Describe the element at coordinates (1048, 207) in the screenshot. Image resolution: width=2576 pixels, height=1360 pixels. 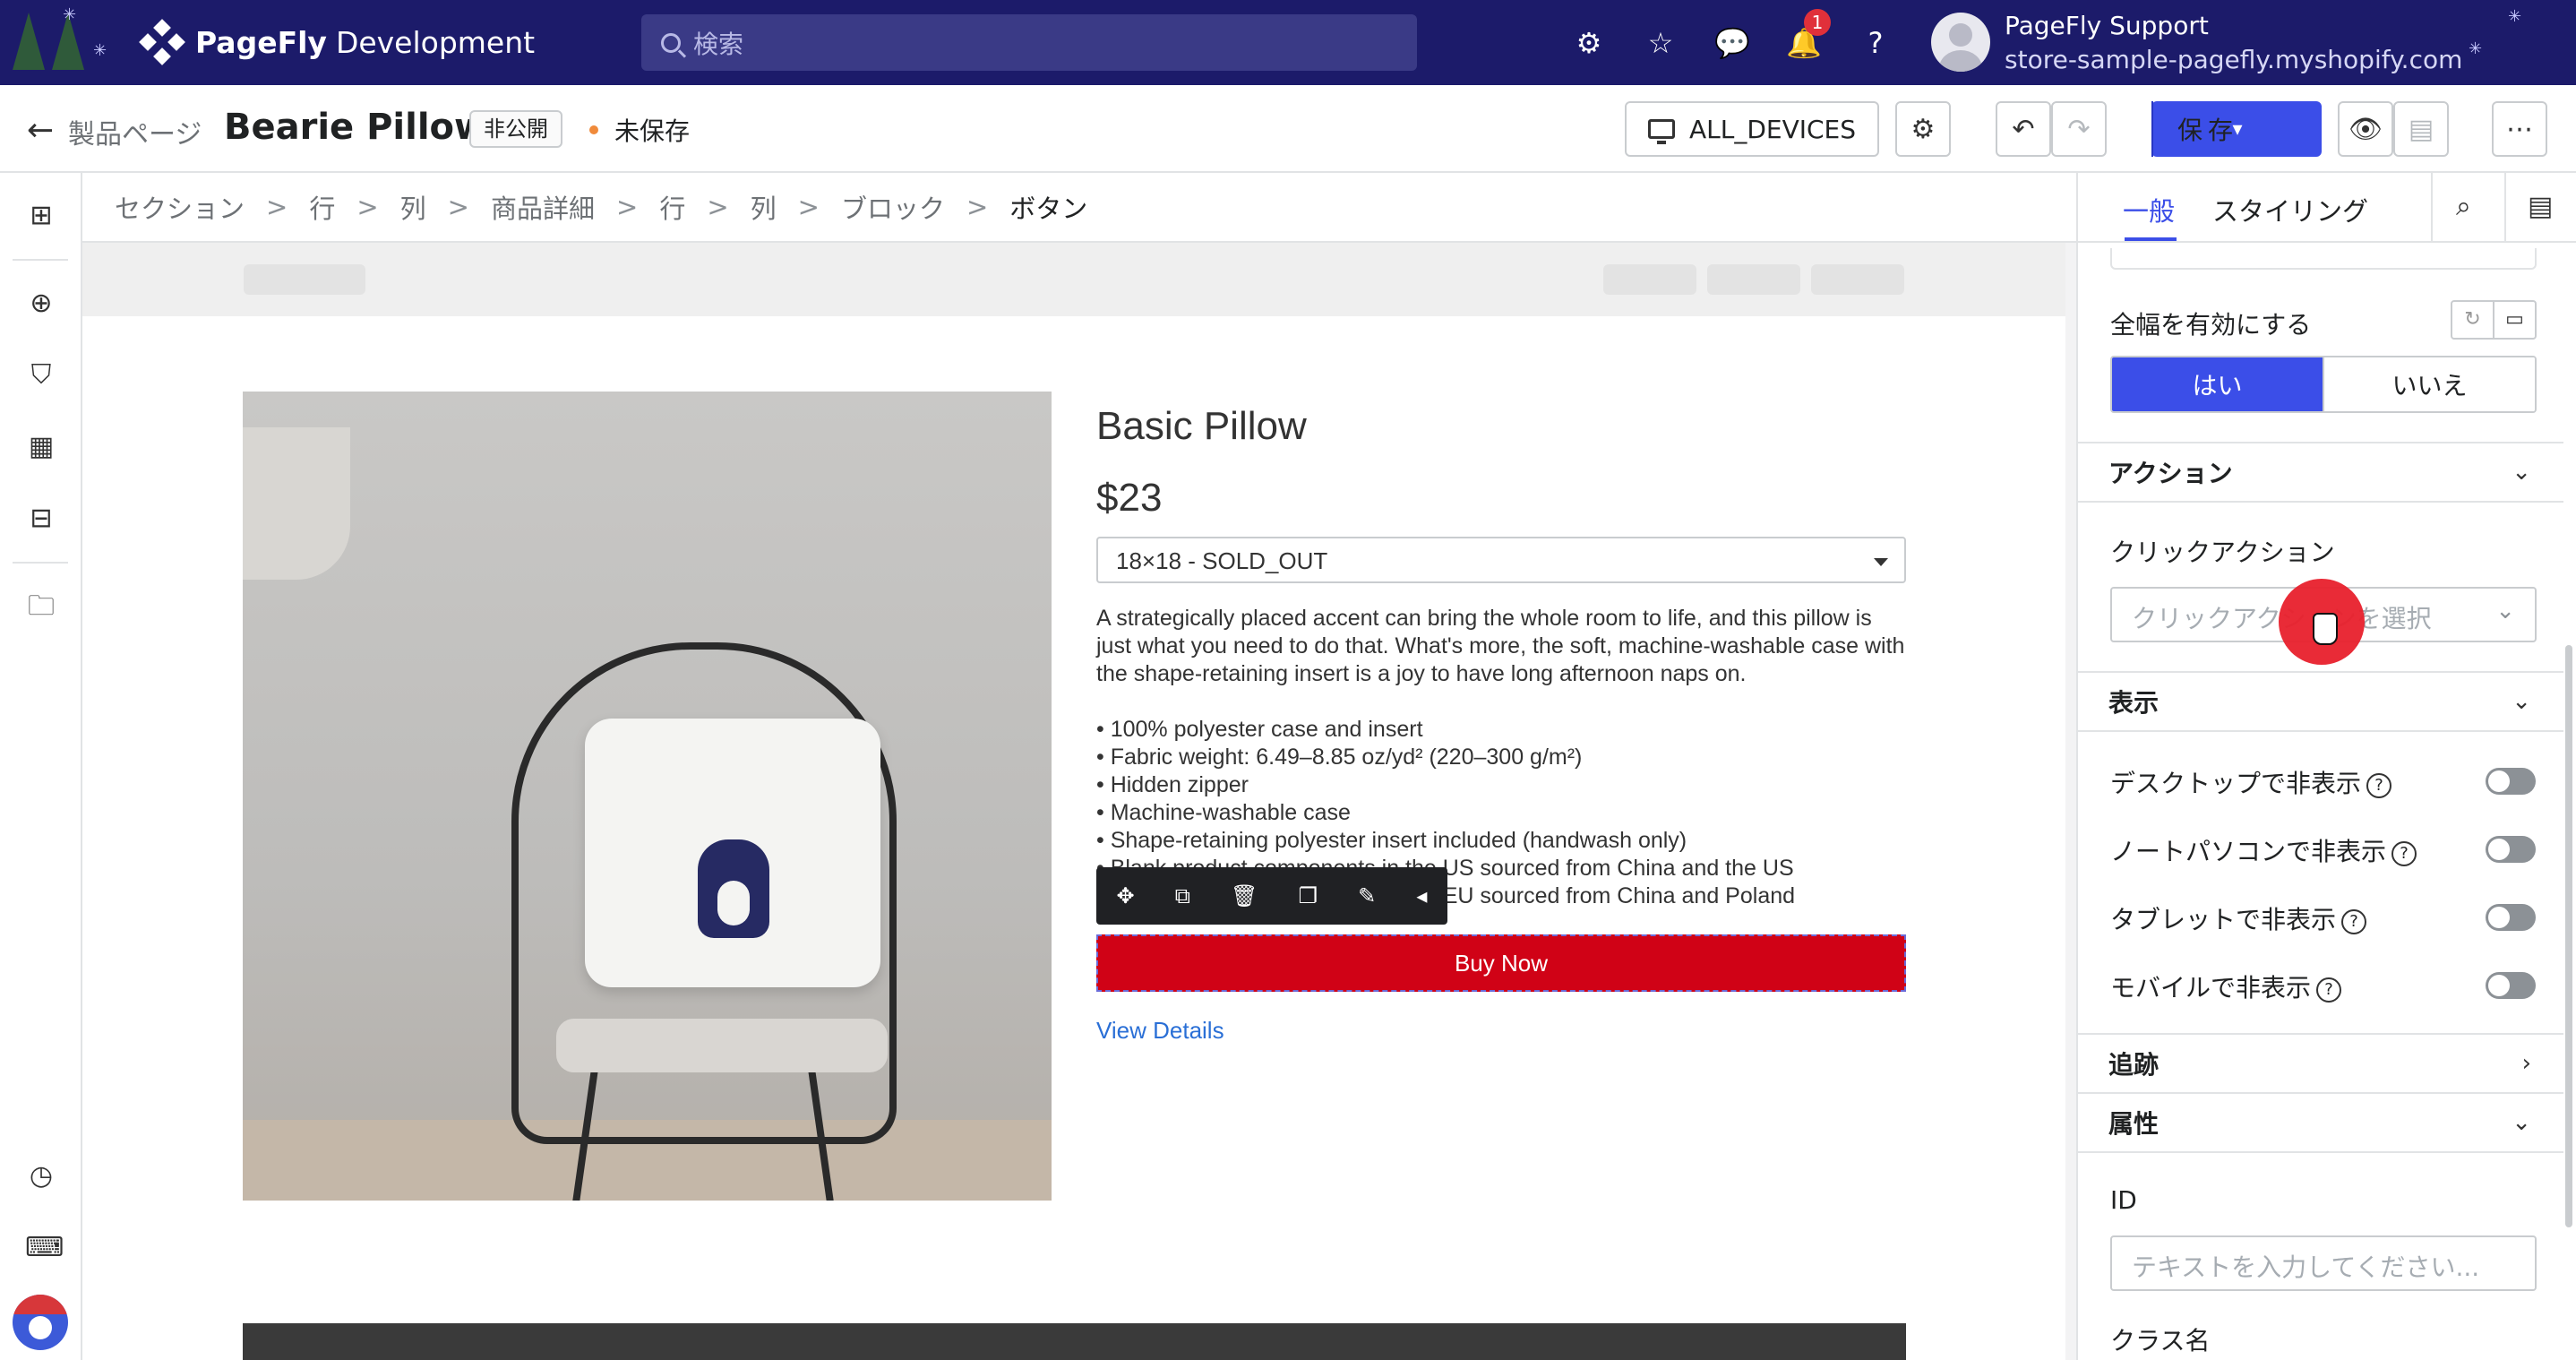
I see `breadcrumb-current: ボタン` at that location.